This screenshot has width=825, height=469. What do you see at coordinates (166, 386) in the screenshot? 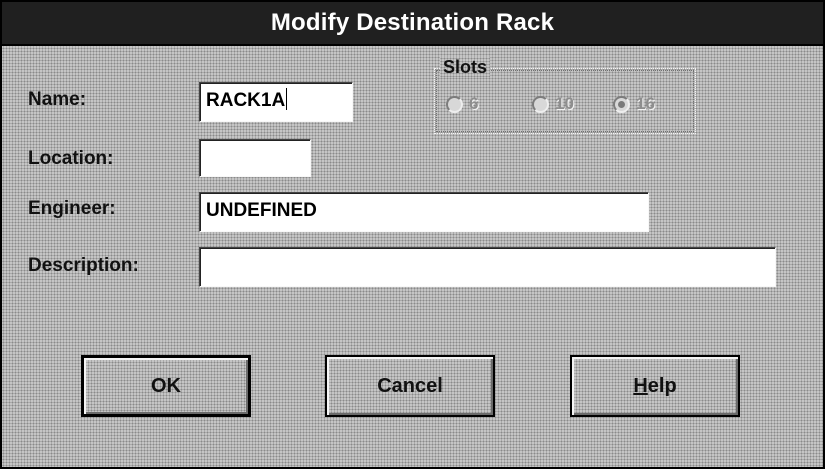
I see `ok-button: OK` at bounding box center [166, 386].